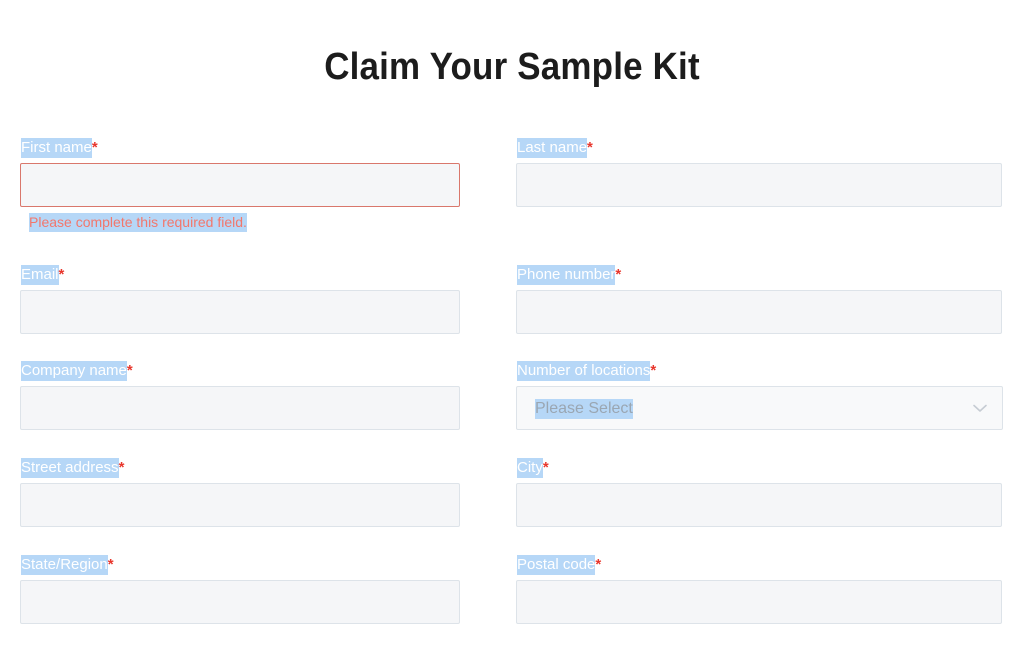  What do you see at coordinates (566, 275) in the screenshot?
I see `label-text: Phone number` at bounding box center [566, 275].